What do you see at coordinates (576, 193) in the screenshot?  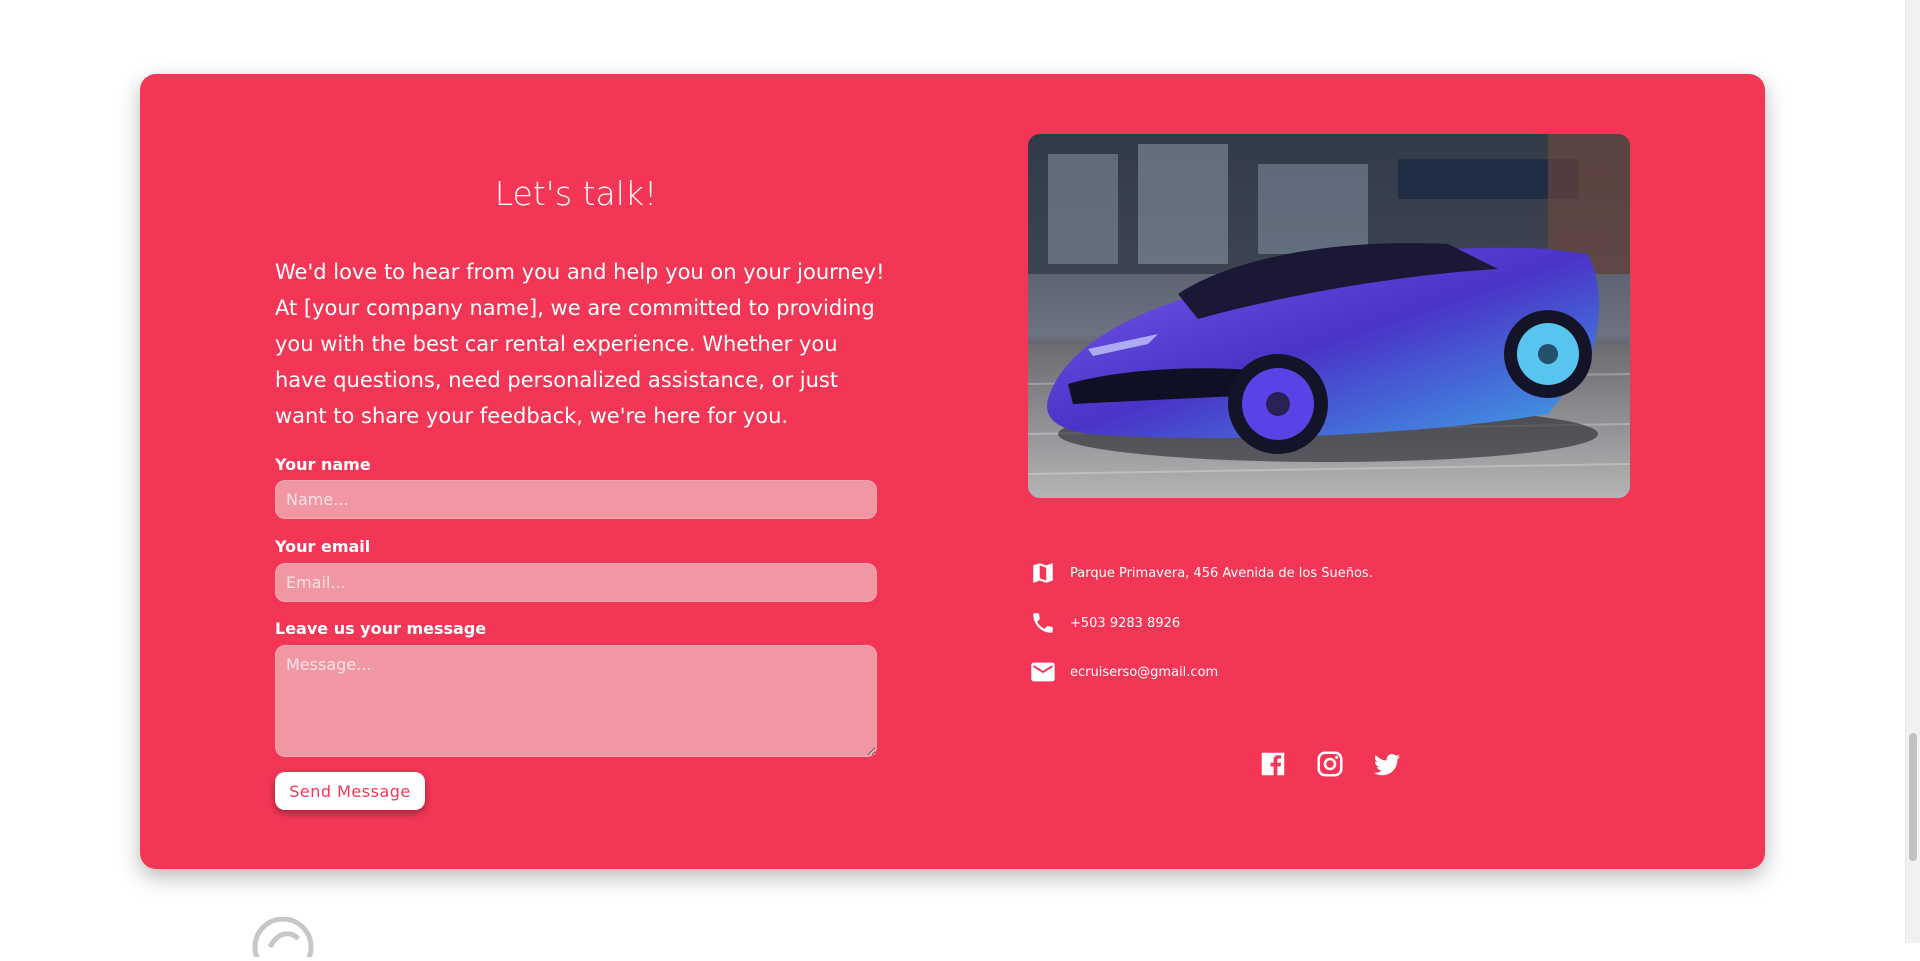 I see `contact-heading: Let's talk!` at bounding box center [576, 193].